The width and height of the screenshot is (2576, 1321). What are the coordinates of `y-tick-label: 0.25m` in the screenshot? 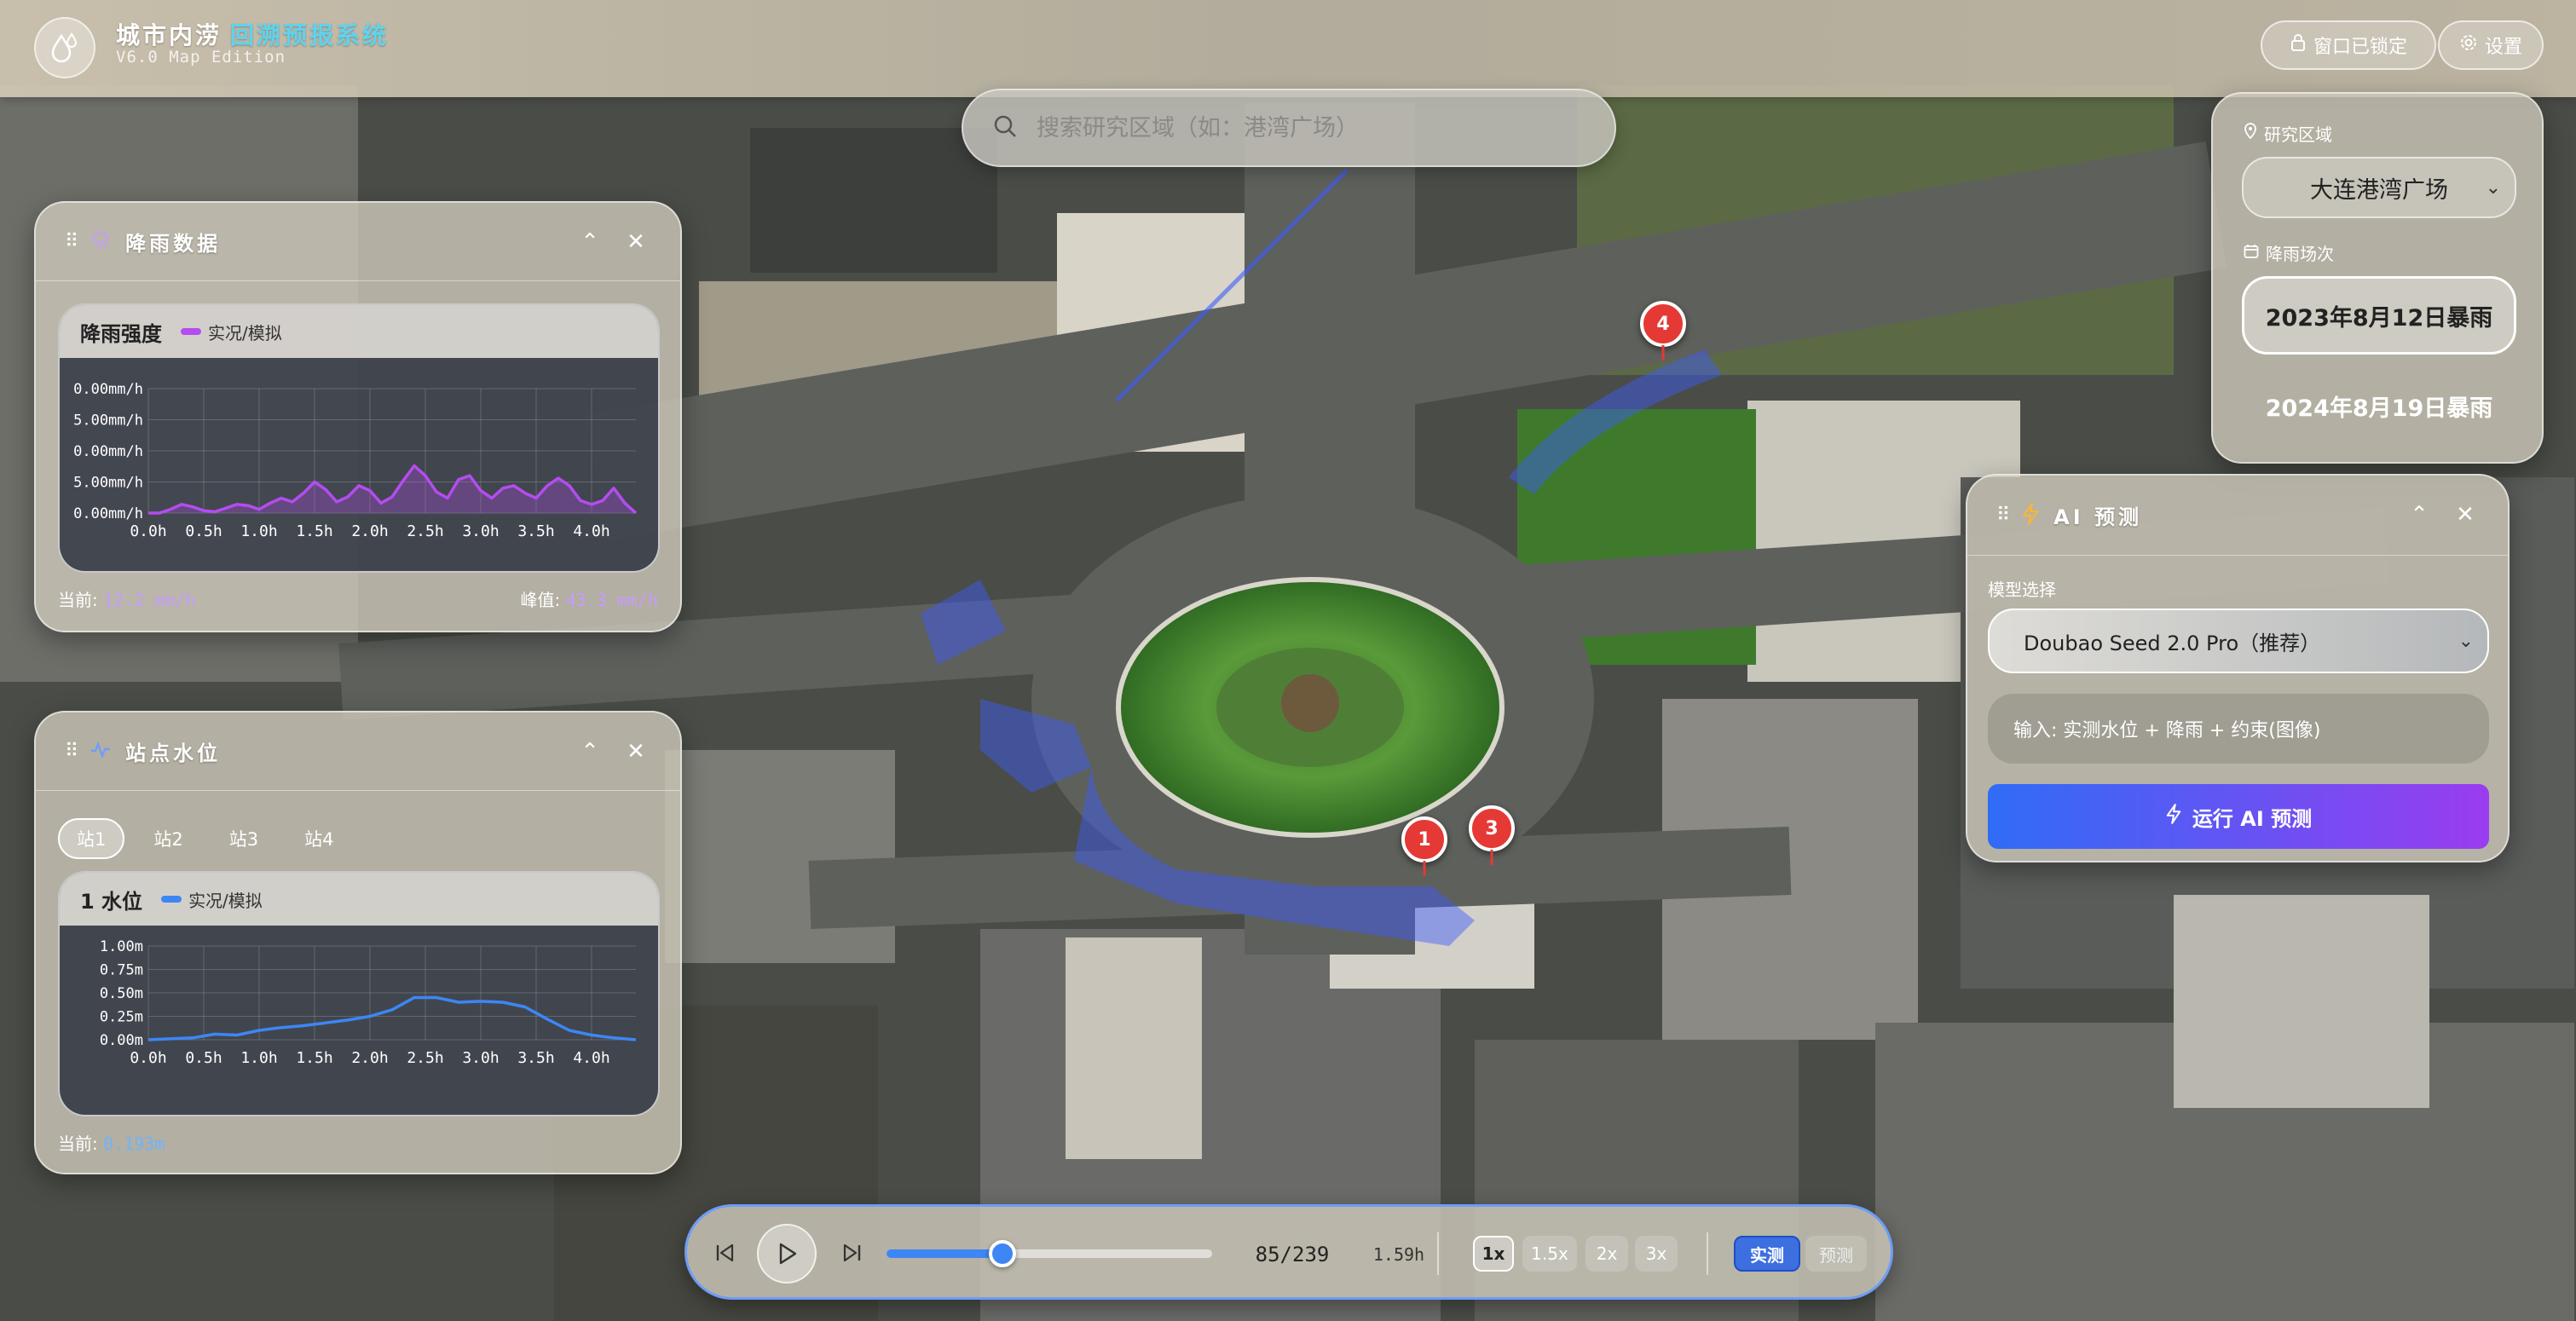 It's located at (121, 1017).